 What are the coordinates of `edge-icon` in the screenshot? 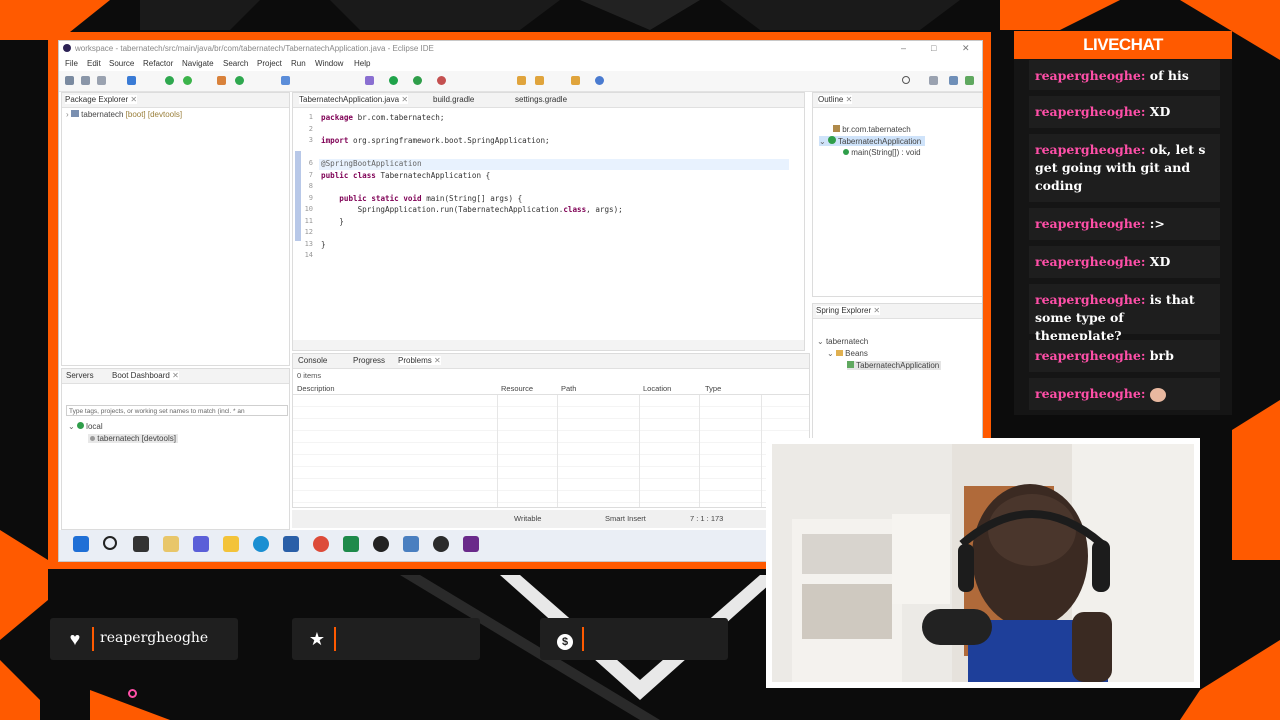 It's located at (261, 544).